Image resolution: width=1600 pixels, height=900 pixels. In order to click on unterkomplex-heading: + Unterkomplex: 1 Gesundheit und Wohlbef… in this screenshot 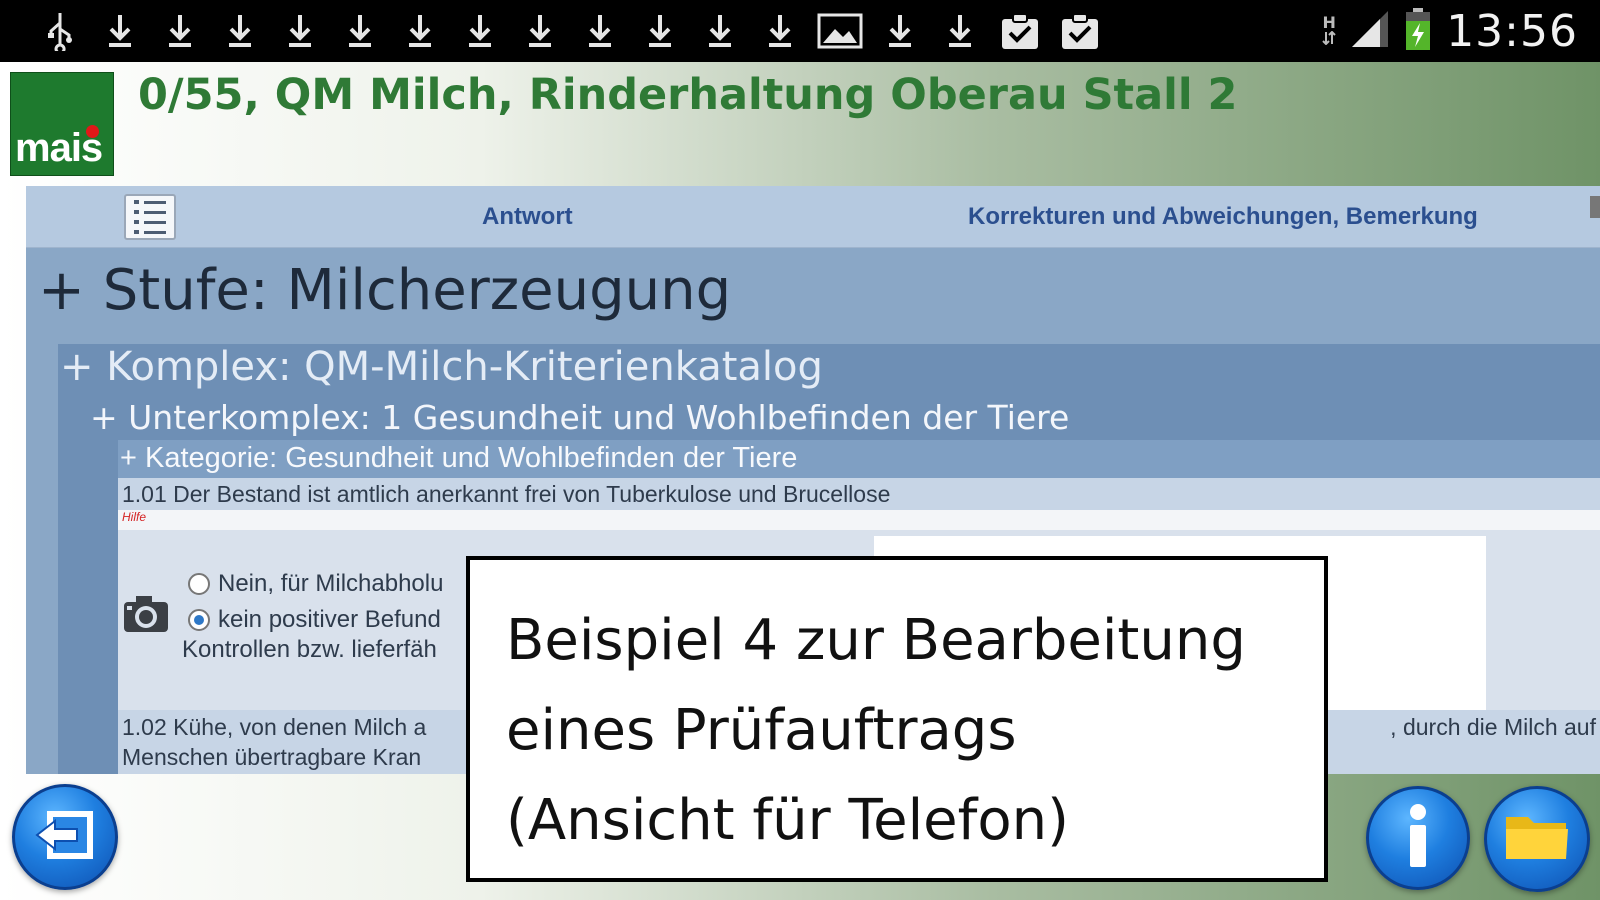, I will do `click(579, 417)`.